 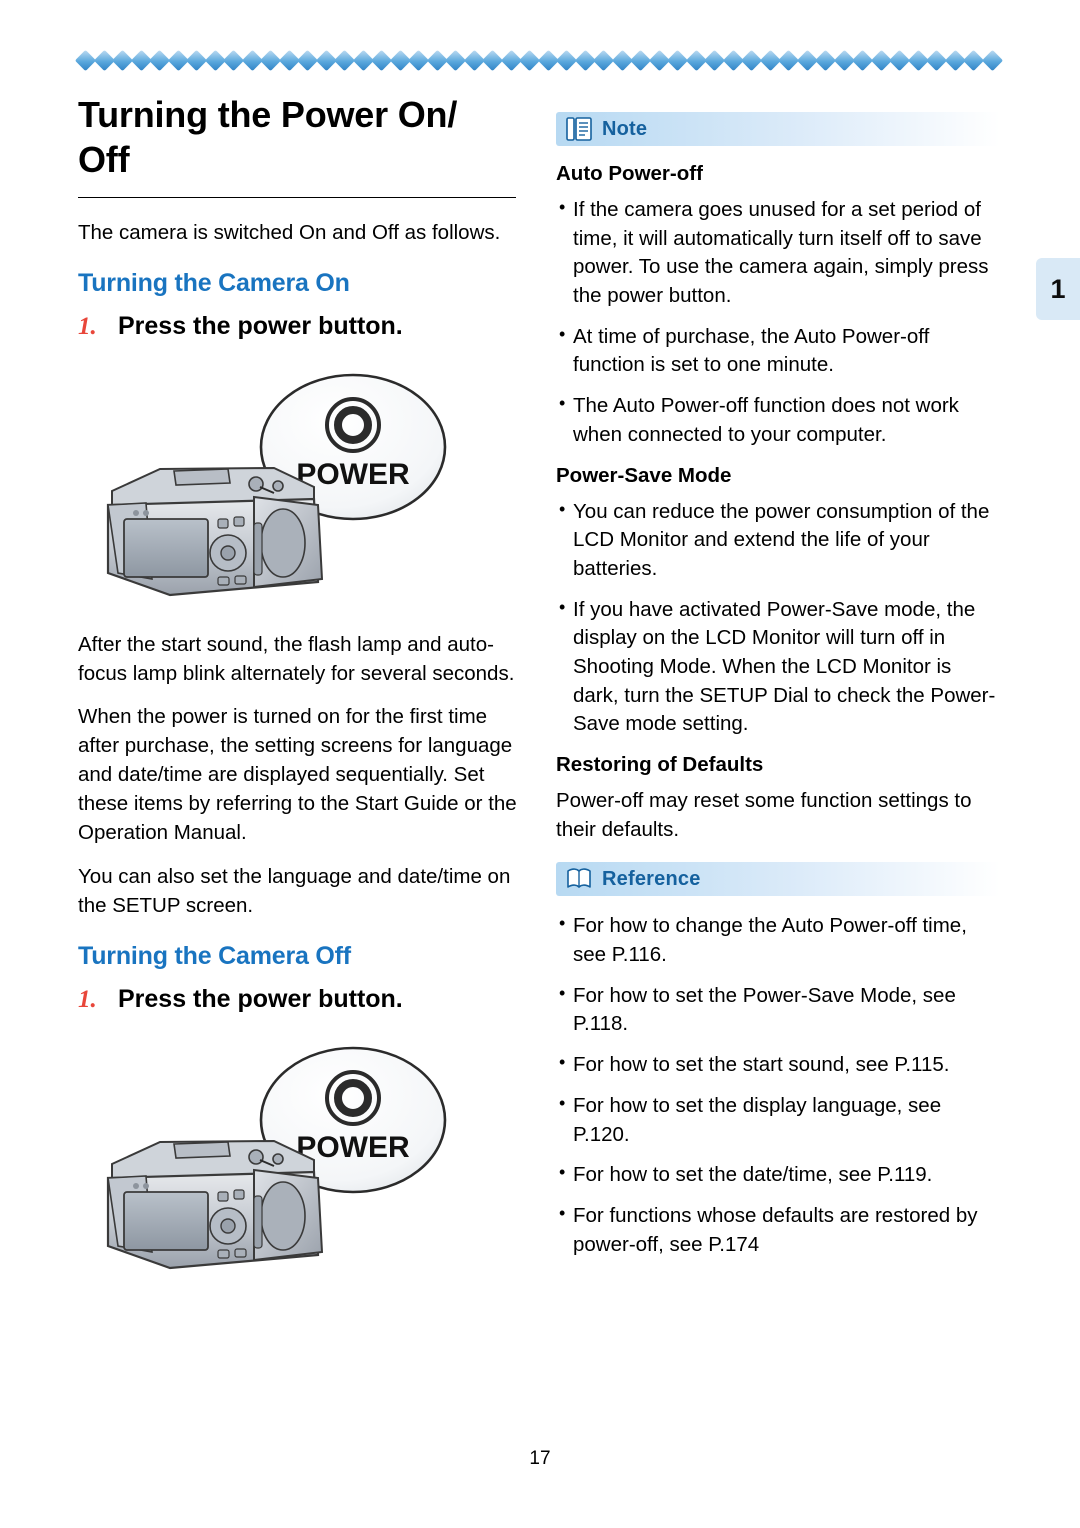 I want to click on note-banner-label: Note, so click(x=625, y=128).